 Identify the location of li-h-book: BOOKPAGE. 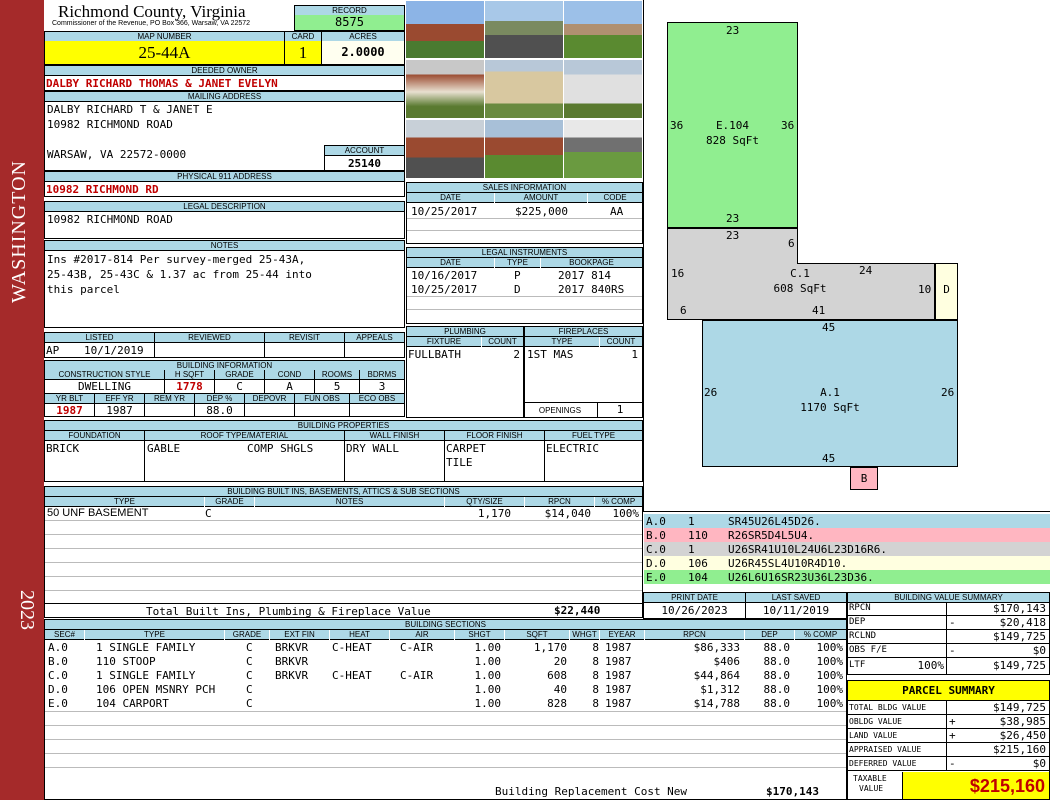
(591, 263).